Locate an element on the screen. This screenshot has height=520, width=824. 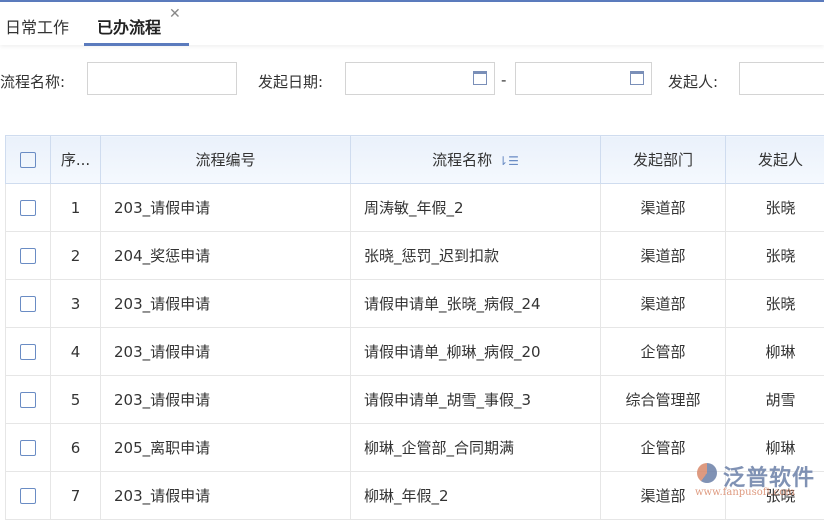
start-date-label: 发起日期: is located at coordinates (290, 81).